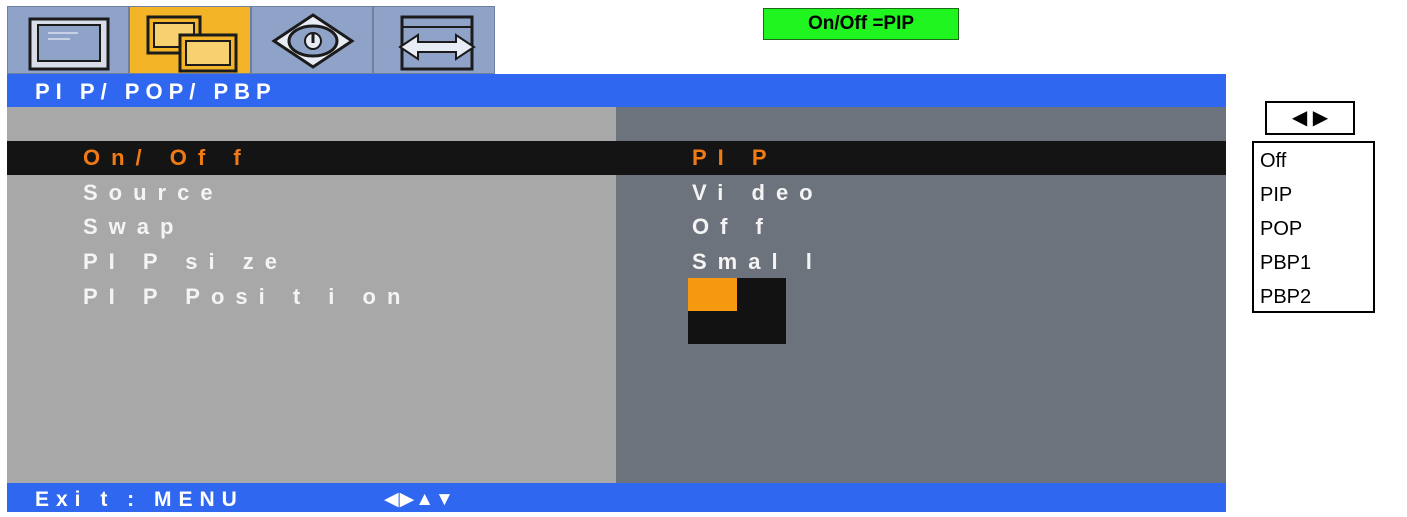 This screenshot has height=517, width=1407. What do you see at coordinates (69, 44) in the screenshot?
I see `monitor-icon` at bounding box center [69, 44].